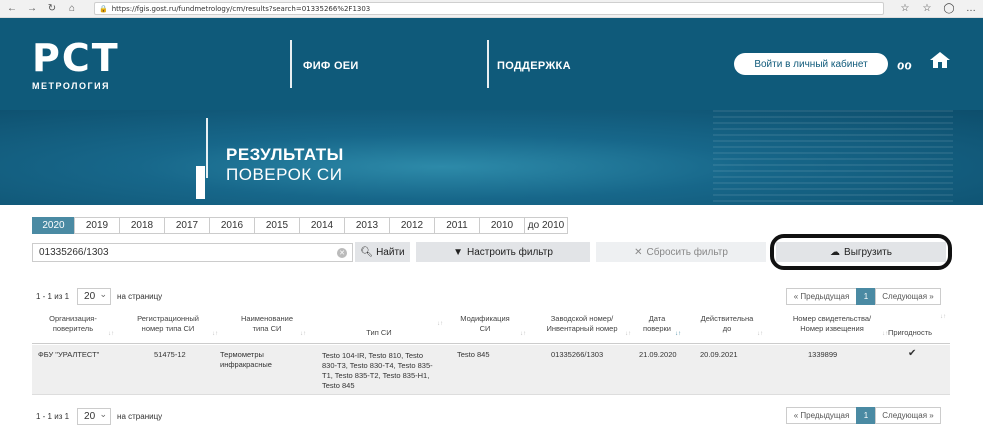  I want to click on lock-icon: 🔒, so click(103, 8).